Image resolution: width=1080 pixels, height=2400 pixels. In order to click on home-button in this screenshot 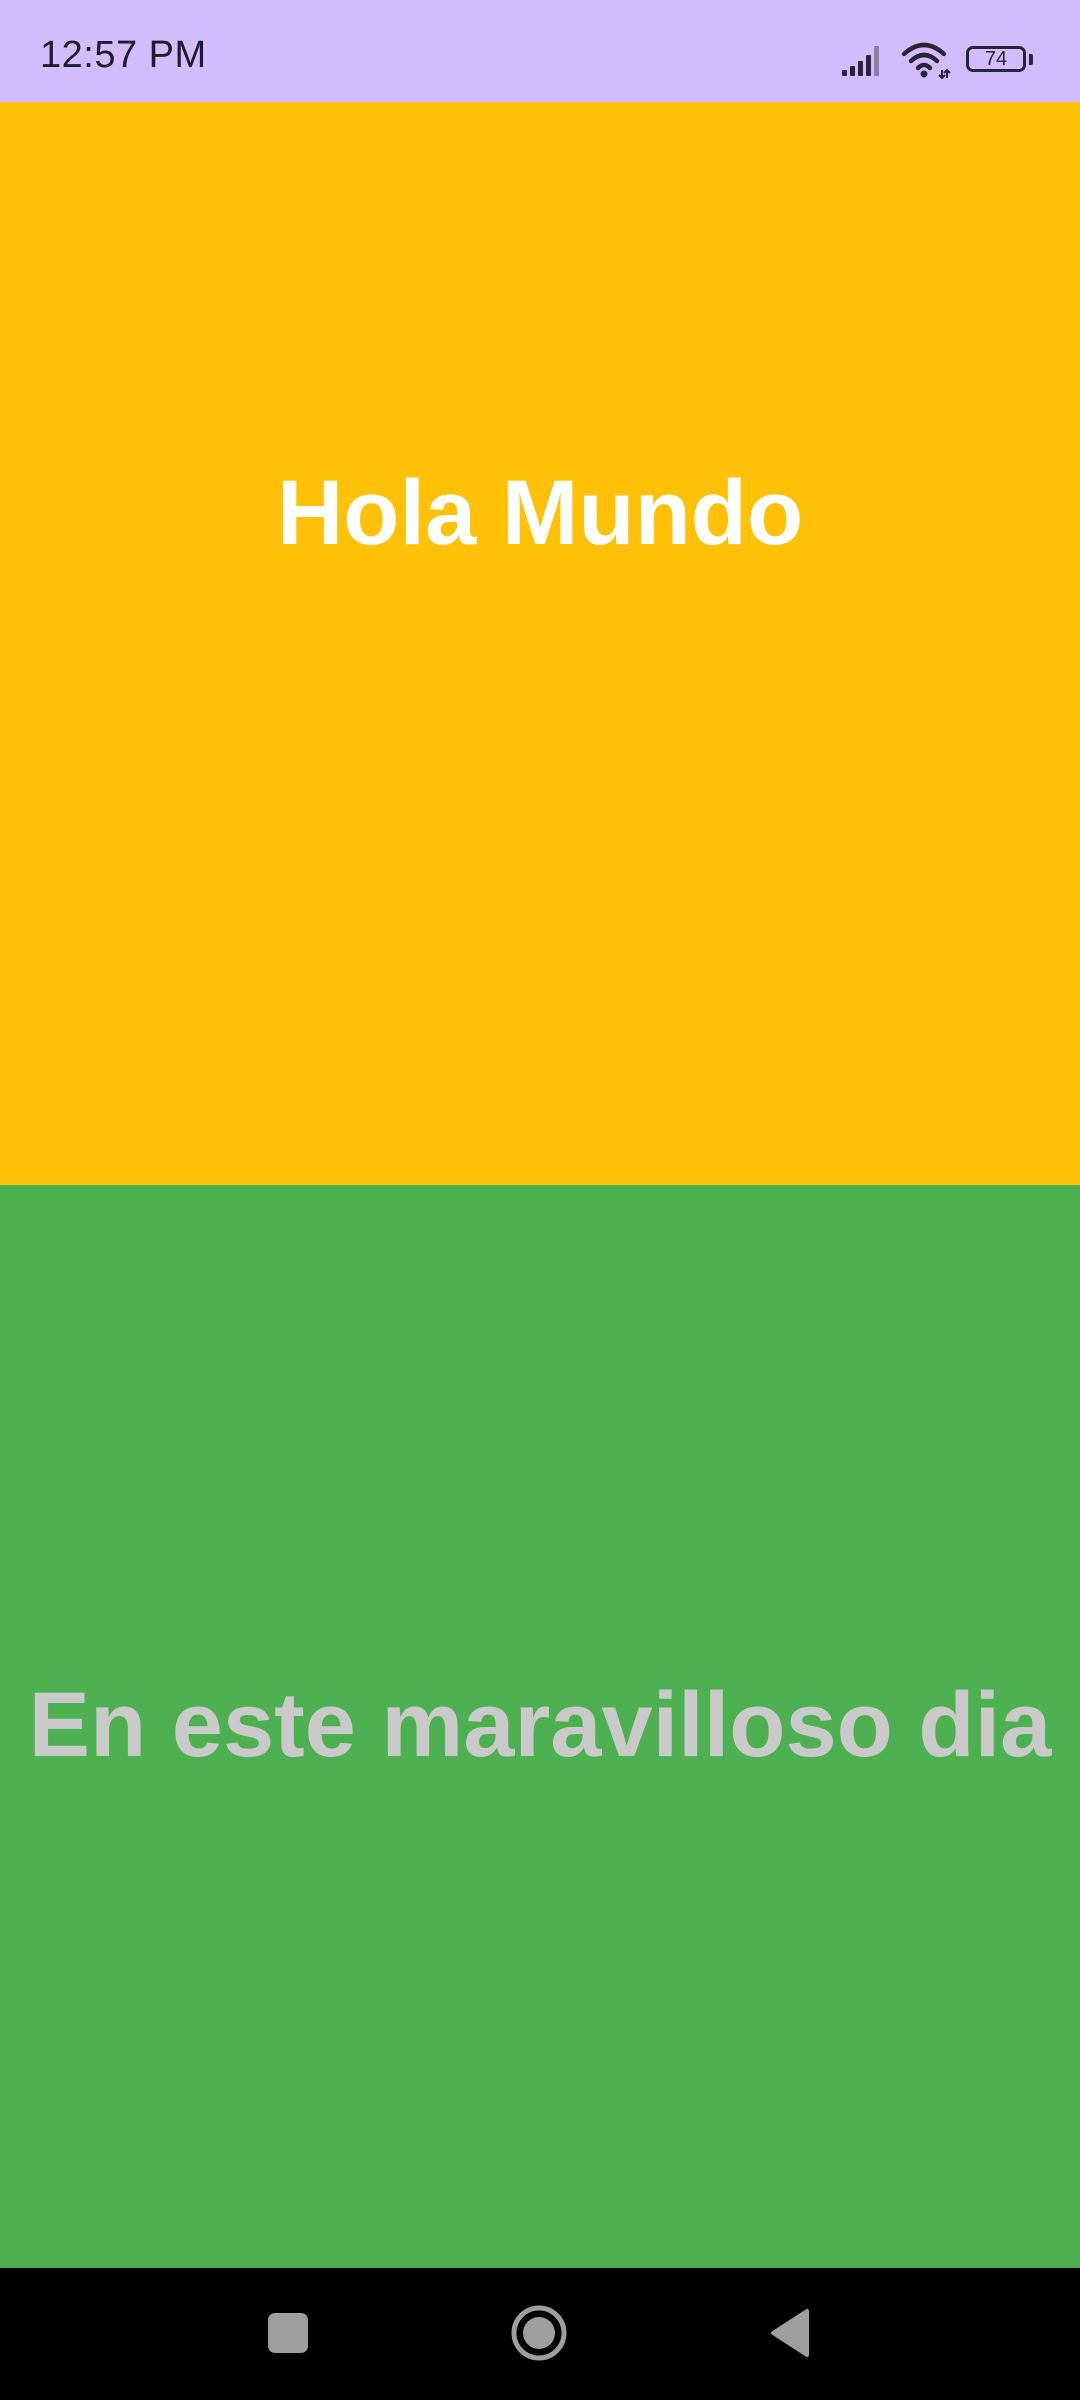, I will do `click(539, 2333)`.